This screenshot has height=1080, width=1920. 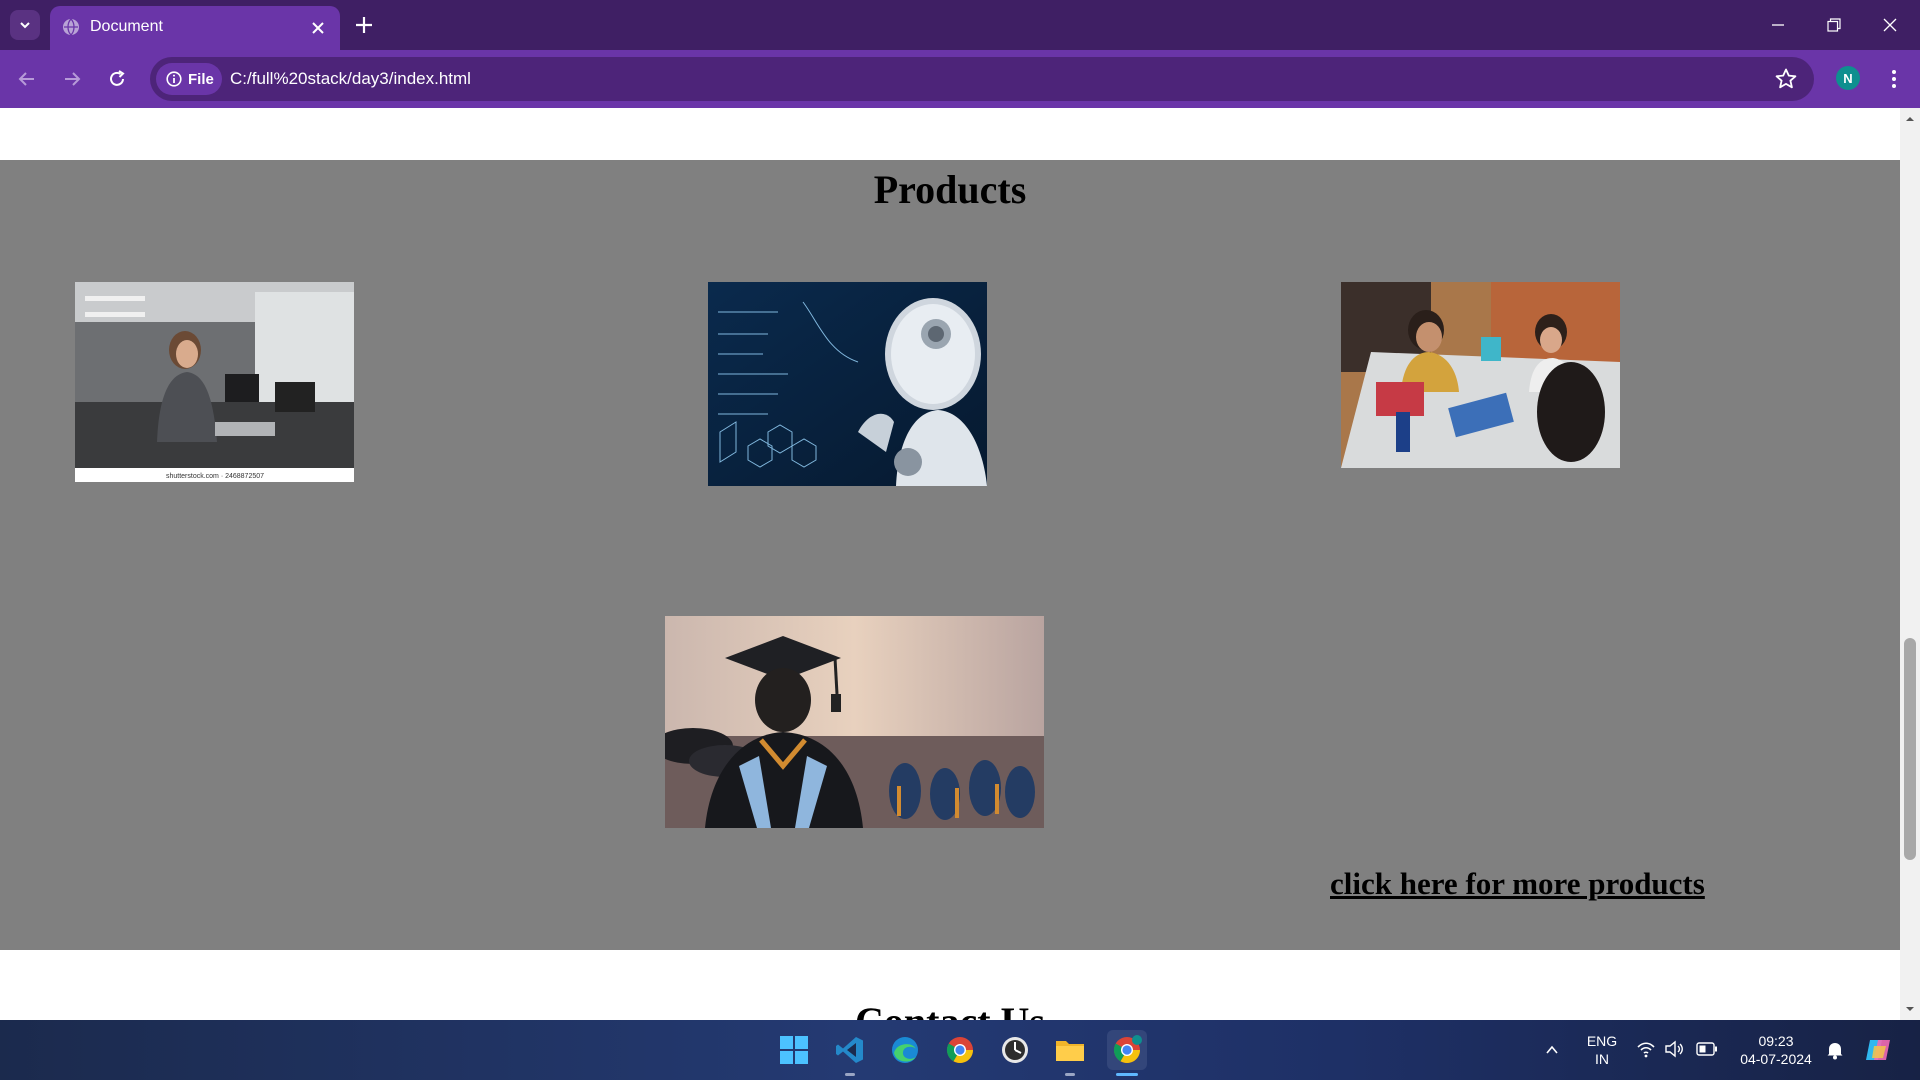 What do you see at coordinates (215, 476) in the screenshot?
I see `stock-photo-caption: shutterstock.com · 2468872507` at bounding box center [215, 476].